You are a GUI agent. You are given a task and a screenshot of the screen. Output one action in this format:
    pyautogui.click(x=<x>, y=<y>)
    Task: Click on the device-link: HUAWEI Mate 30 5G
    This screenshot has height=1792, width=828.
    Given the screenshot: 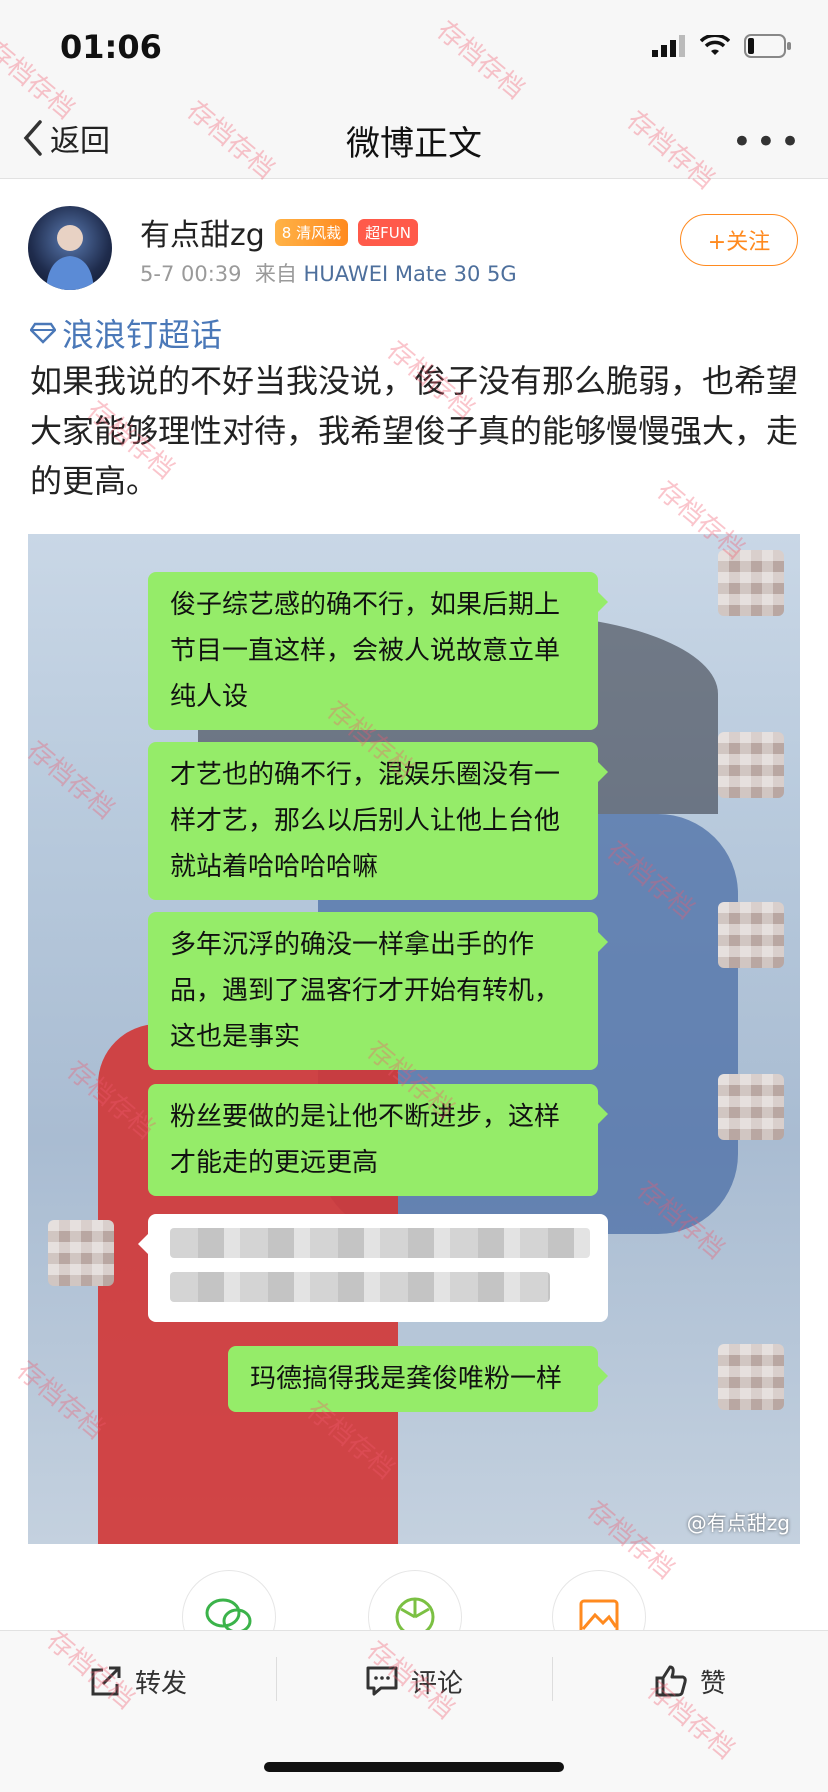 What is the action you would take?
    pyautogui.click(x=410, y=274)
    